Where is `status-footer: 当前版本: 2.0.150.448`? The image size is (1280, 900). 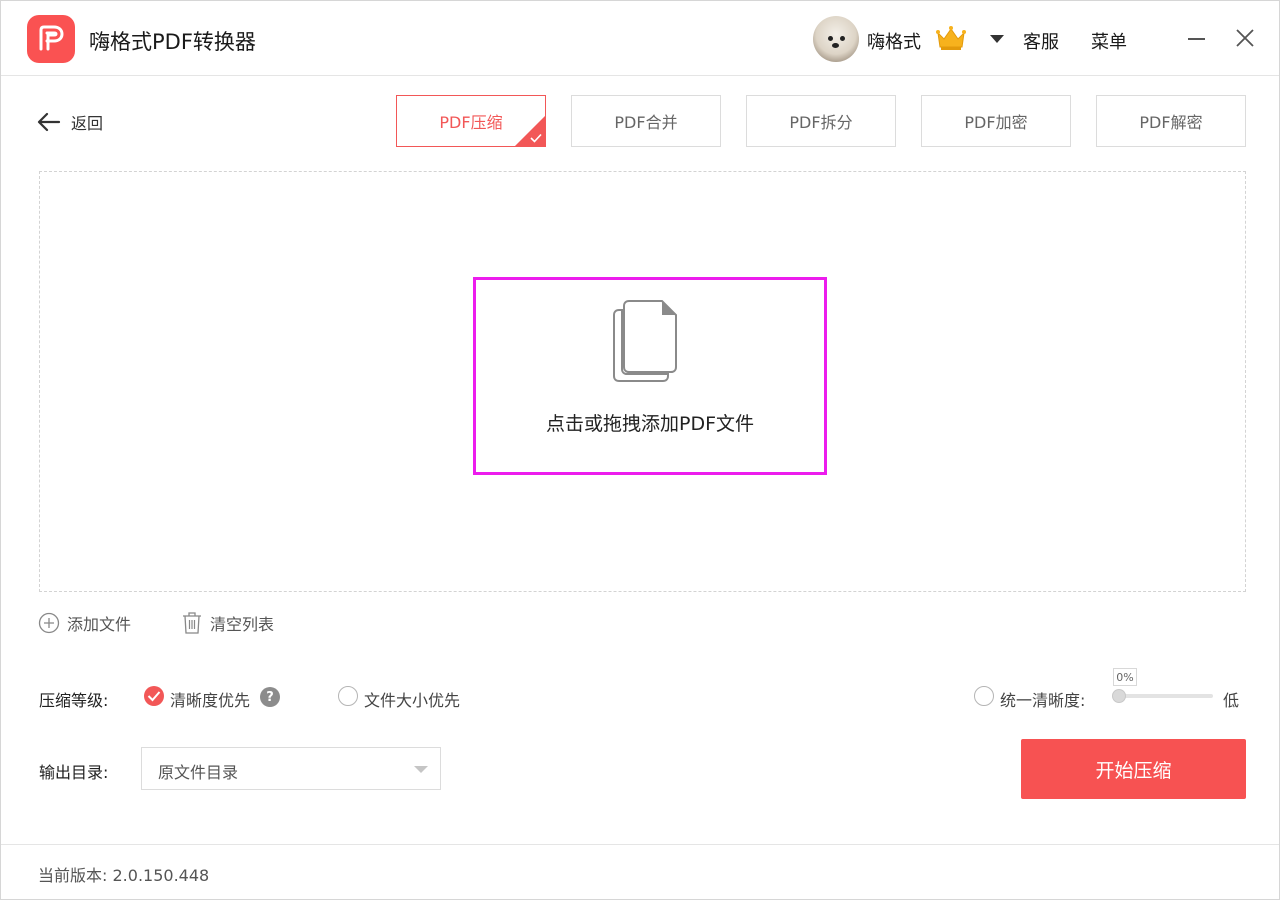
status-footer: 当前版本: 2.0.150.448 is located at coordinates (640, 871).